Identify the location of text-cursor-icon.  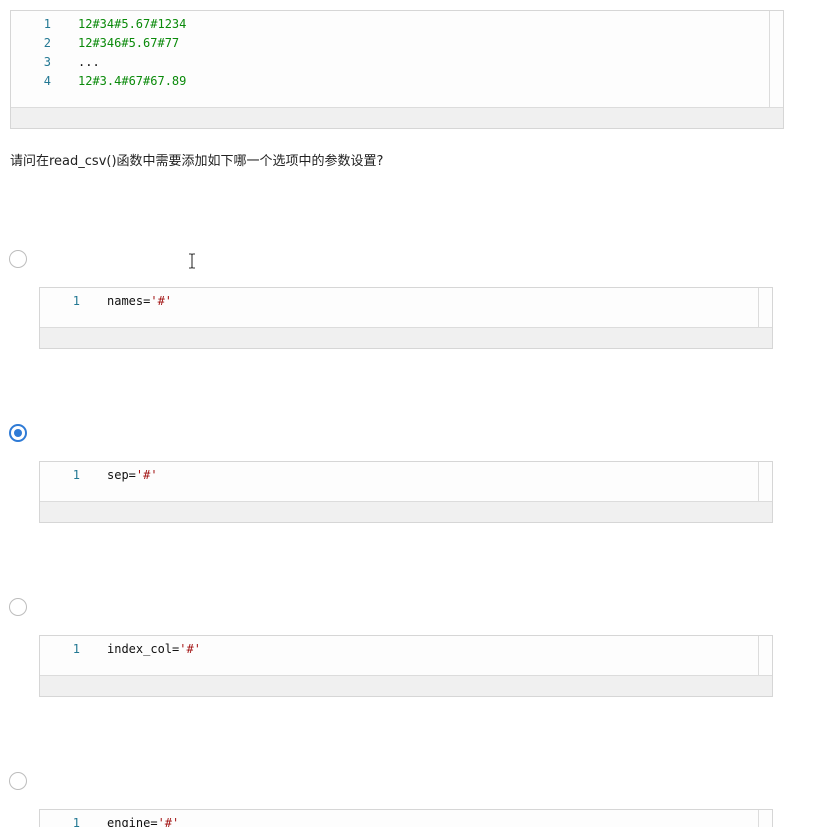
(192, 261).